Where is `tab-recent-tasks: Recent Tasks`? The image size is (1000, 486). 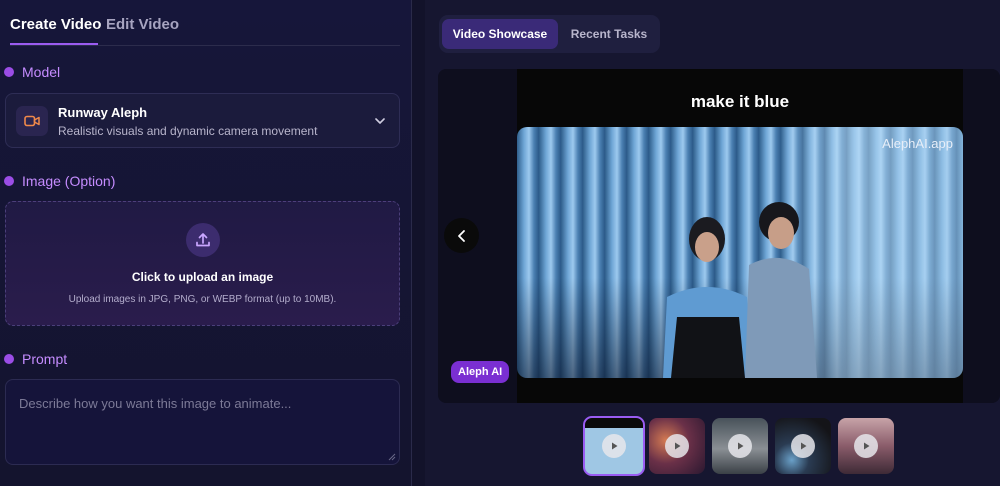 tab-recent-tasks: Recent Tasks is located at coordinates (609, 34).